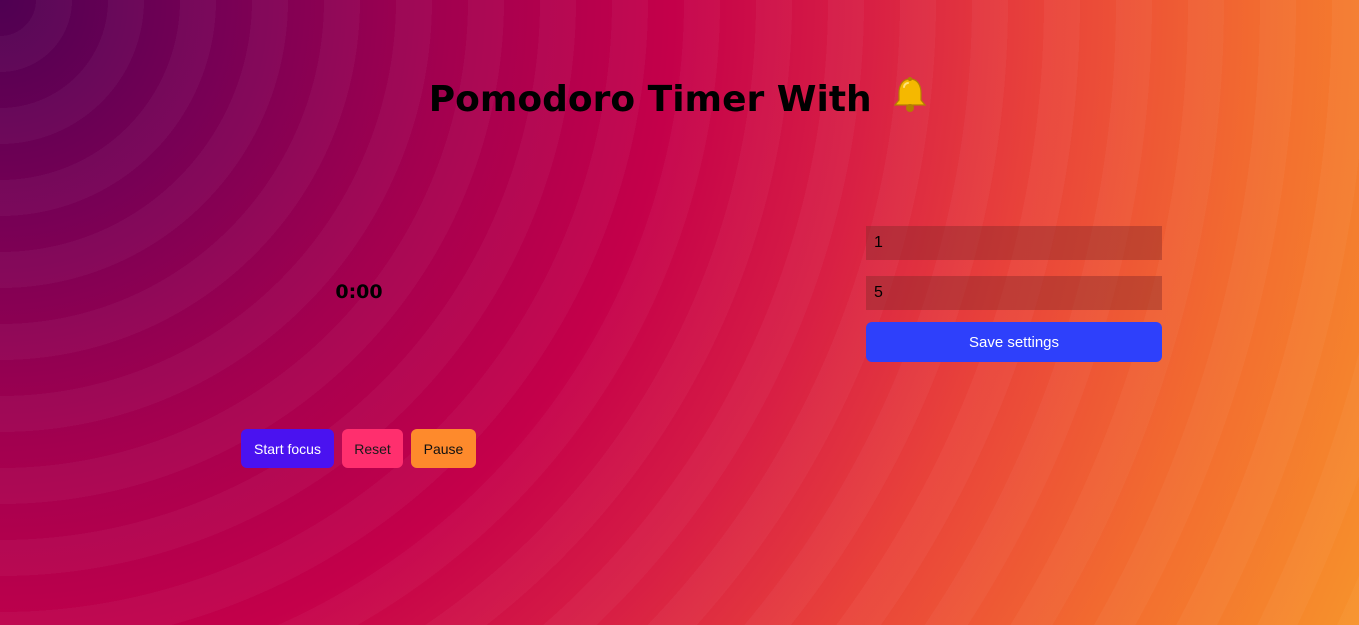 The height and width of the screenshot is (625, 1359). I want to click on bell-icon, so click(910, 94).